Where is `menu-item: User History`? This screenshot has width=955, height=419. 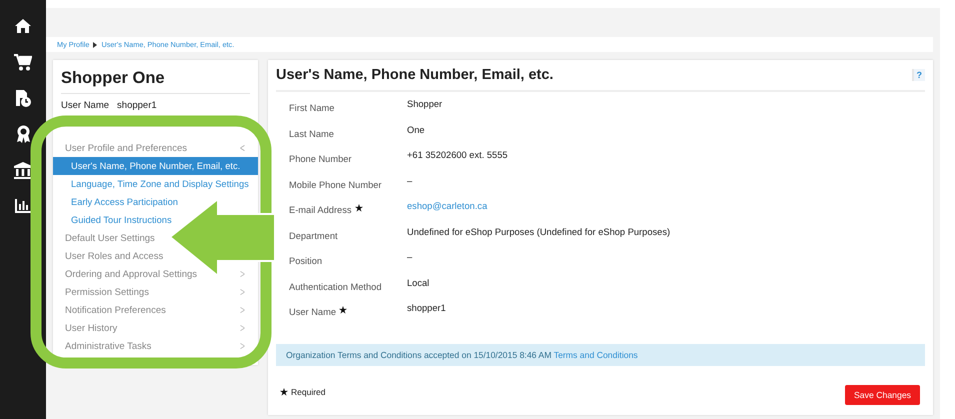
menu-item: User History is located at coordinates (91, 328).